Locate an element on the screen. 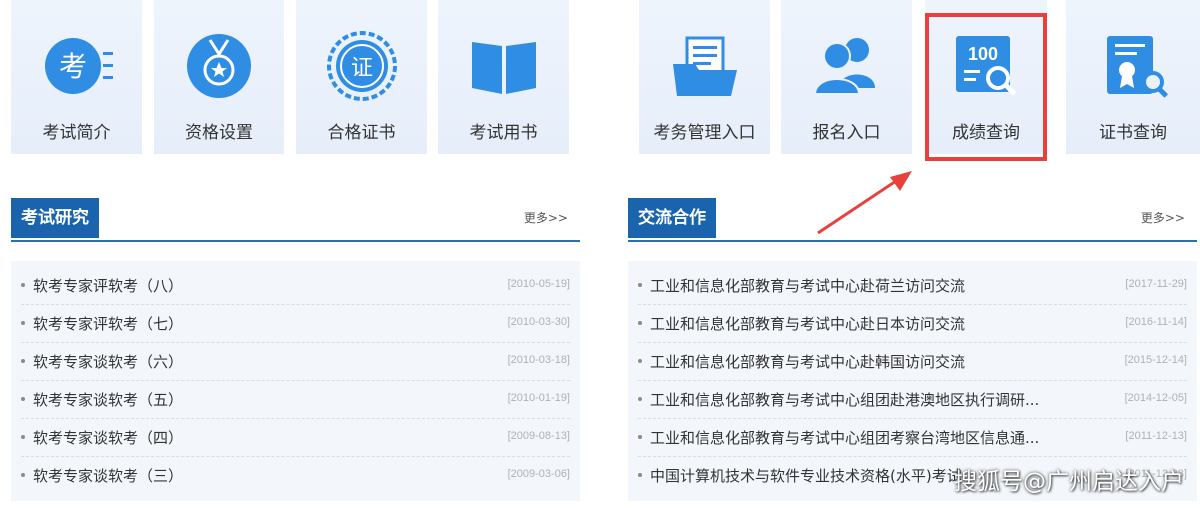 The height and width of the screenshot is (508, 1200). tile-label: 报名入口 is located at coordinates (846, 133).